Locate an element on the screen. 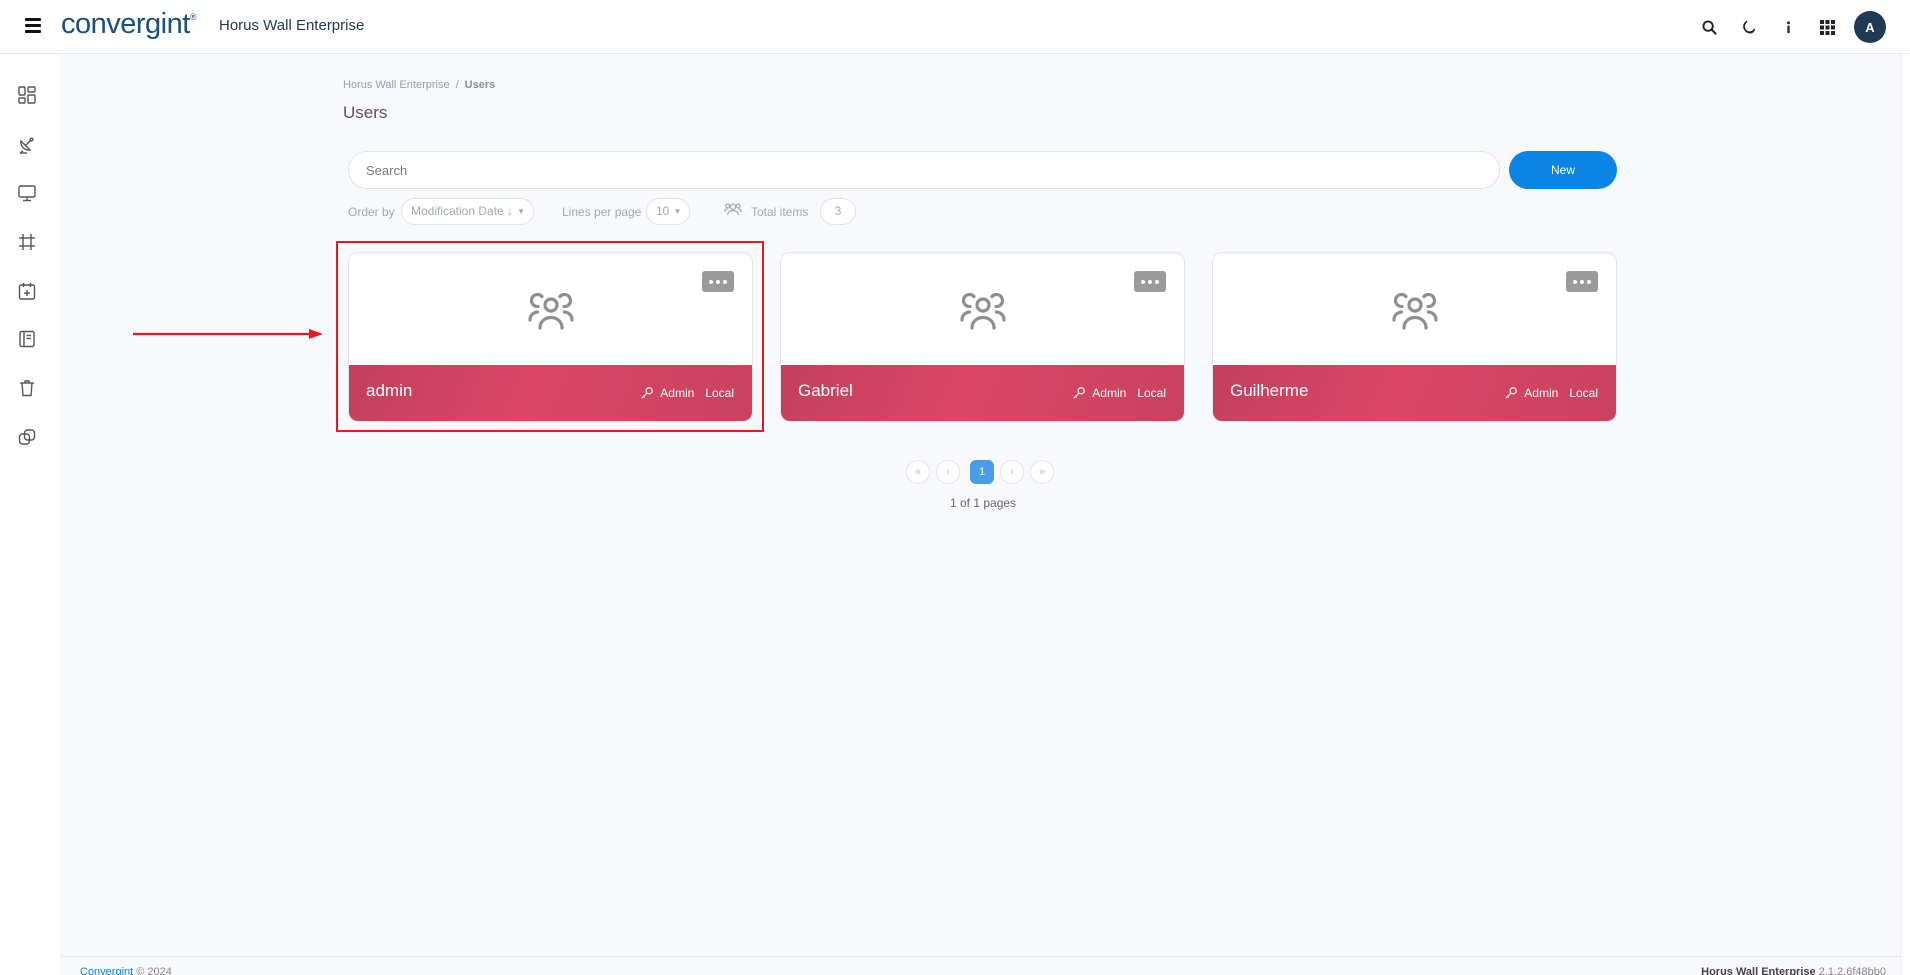 This screenshot has width=1910, height=975. first-page-button: « is located at coordinates (918, 472).